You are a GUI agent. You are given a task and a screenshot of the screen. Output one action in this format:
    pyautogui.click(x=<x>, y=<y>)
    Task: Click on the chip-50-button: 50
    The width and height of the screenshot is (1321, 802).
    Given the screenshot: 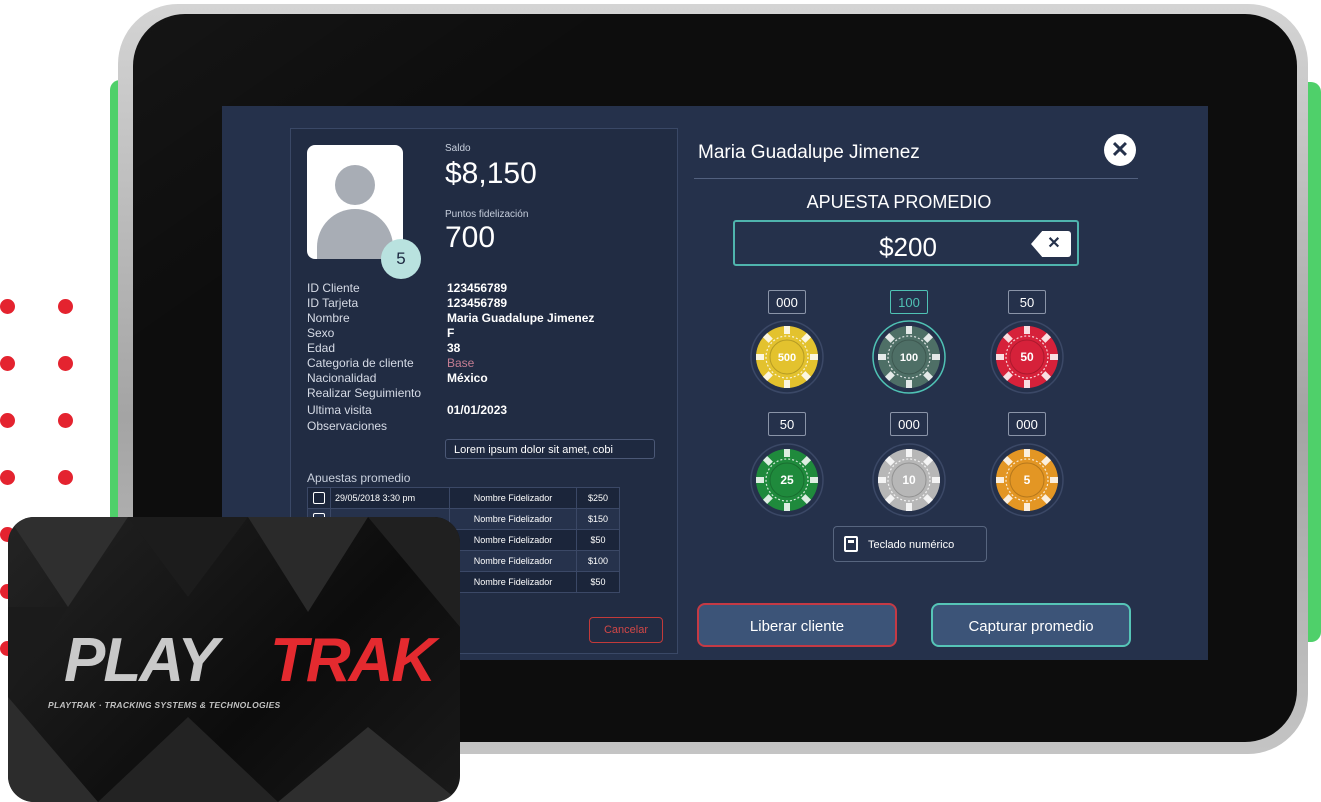 What is the action you would take?
    pyautogui.click(x=1027, y=357)
    